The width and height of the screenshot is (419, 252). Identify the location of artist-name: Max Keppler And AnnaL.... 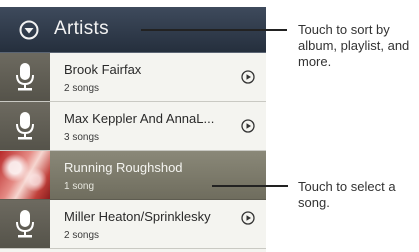
(139, 118).